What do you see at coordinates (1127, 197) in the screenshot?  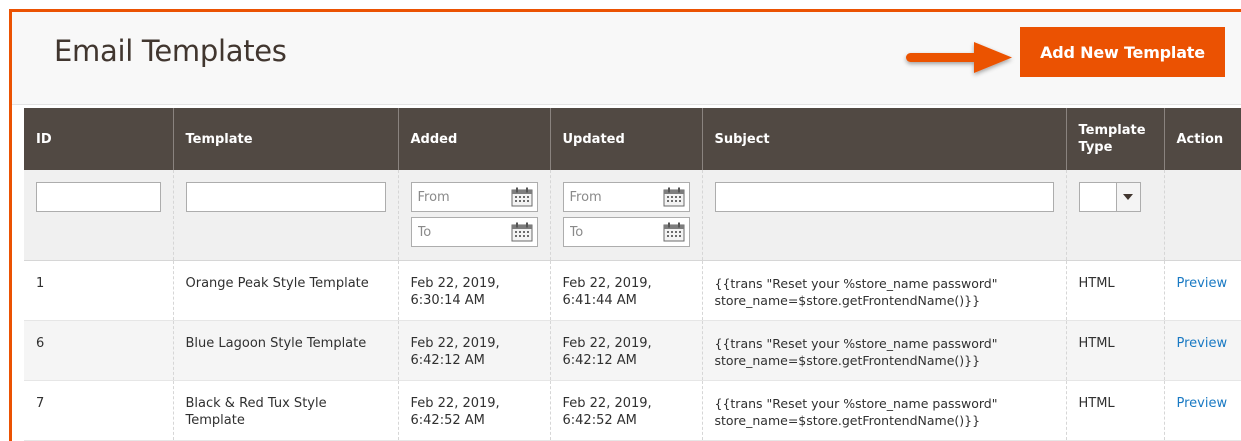 I see `chevron-down-icon` at bounding box center [1127, 197].